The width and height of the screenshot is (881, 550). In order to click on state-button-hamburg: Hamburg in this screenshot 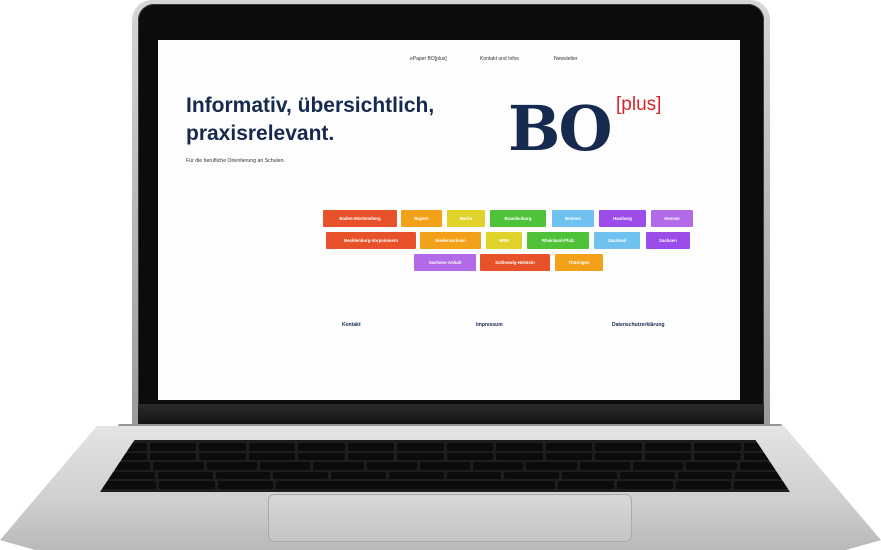, I will do `click(622, 218)`.